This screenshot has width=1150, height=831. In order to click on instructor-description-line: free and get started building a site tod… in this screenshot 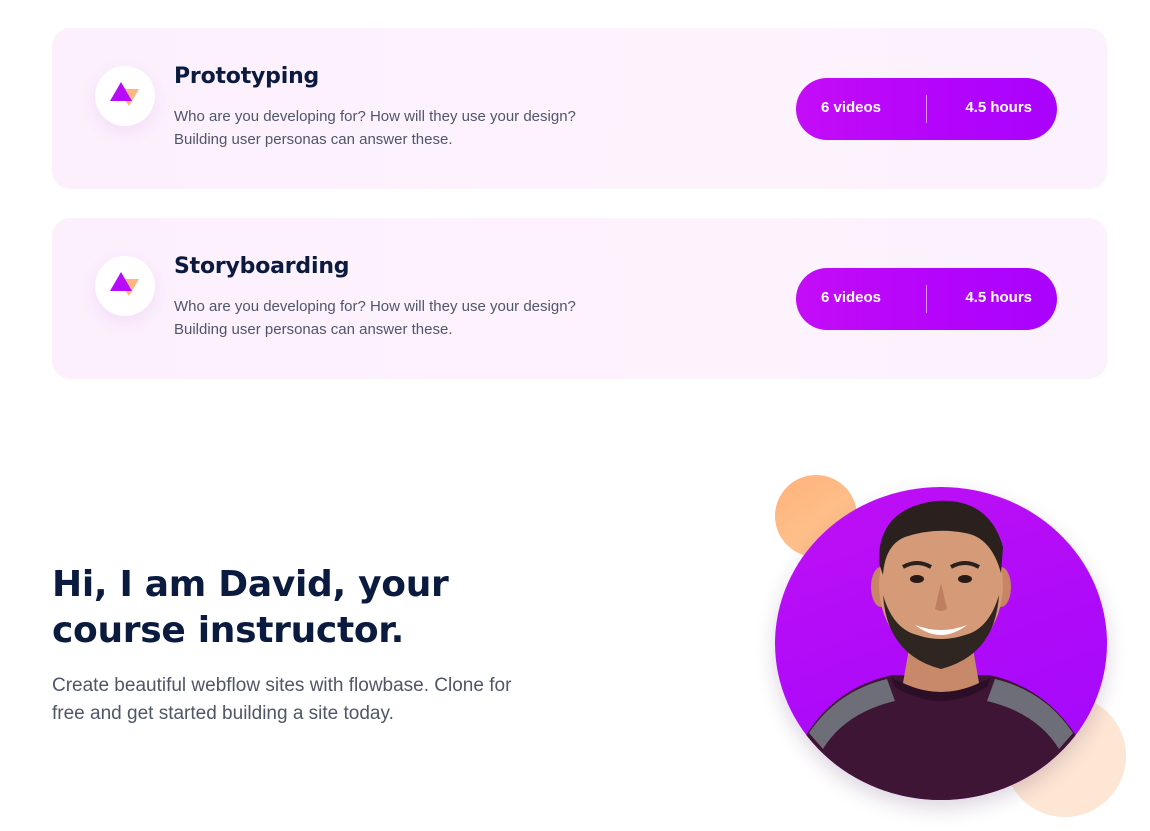, I will do `click(223, 713)`.